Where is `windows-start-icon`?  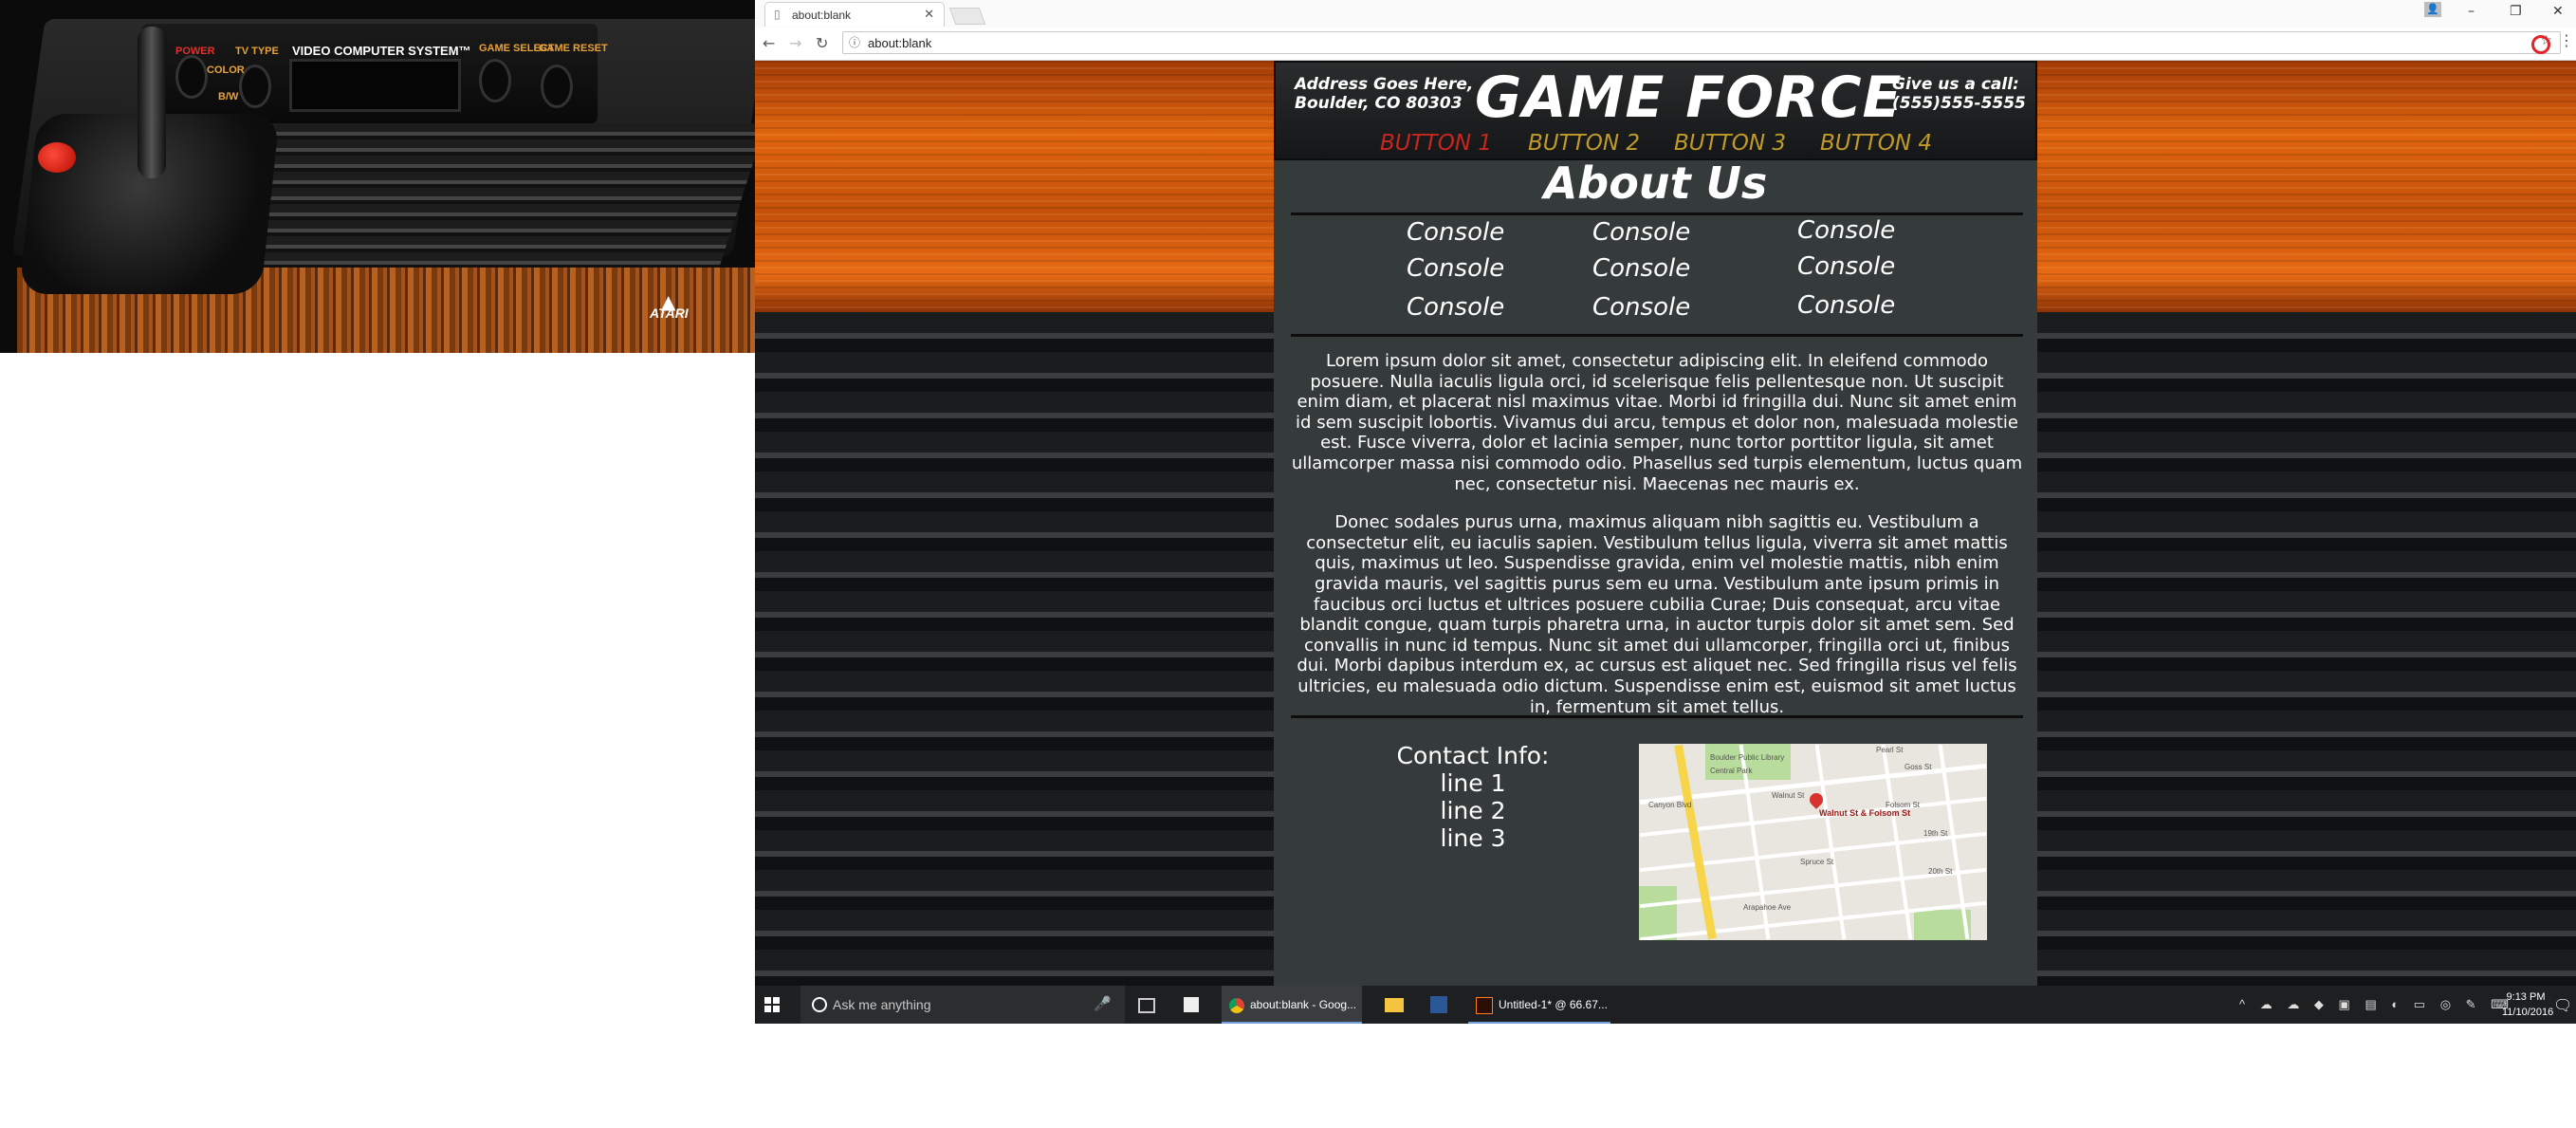
windows-start-icon is located at coordinates (772, 1004).